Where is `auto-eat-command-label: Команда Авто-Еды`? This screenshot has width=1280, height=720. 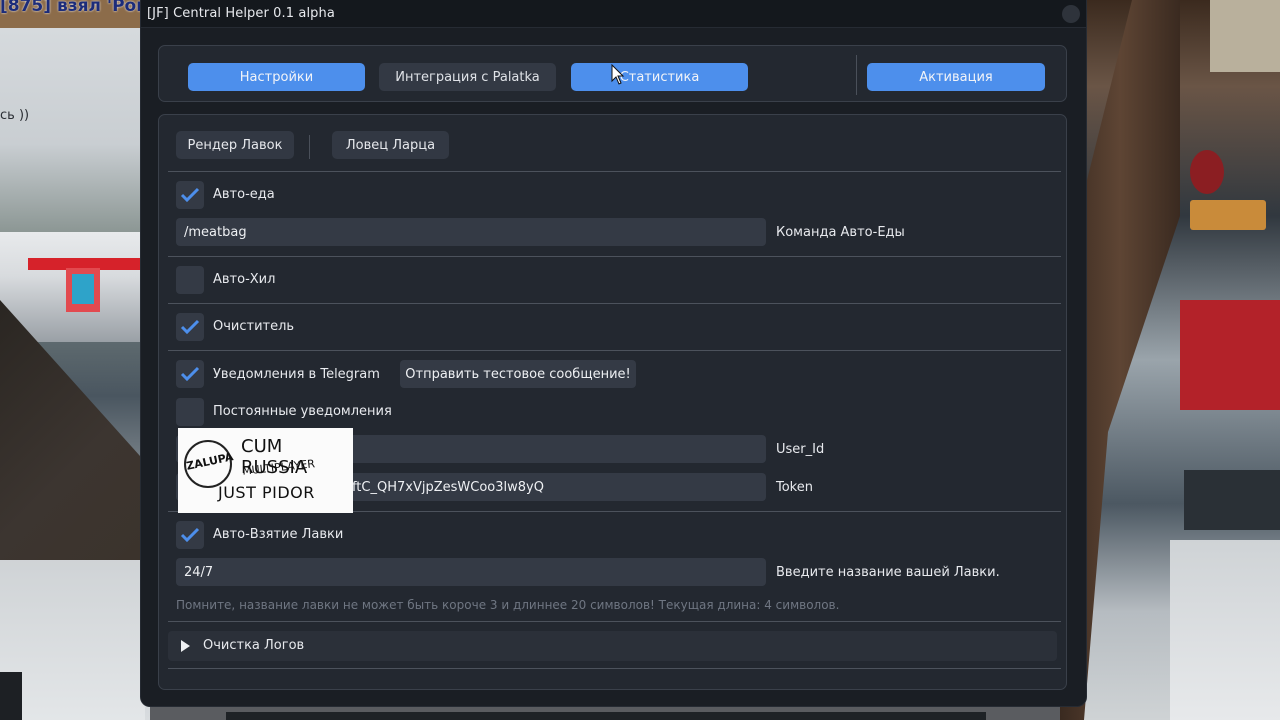
auto-eat-command-label: Команда Авто-Еды is located at coordinates (840, 232).